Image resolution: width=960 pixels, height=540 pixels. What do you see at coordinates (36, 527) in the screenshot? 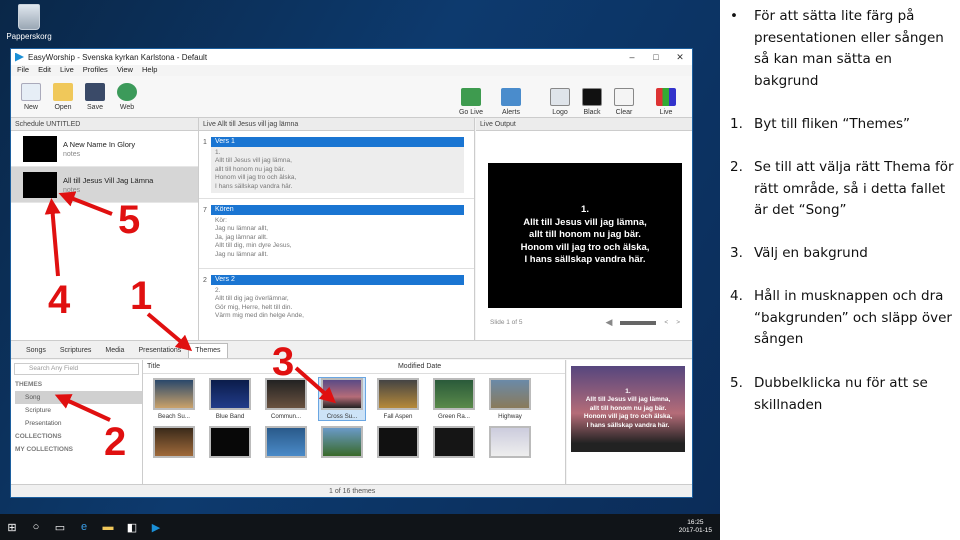
I see `search-icon: ○` at bounding box center [36, 527].